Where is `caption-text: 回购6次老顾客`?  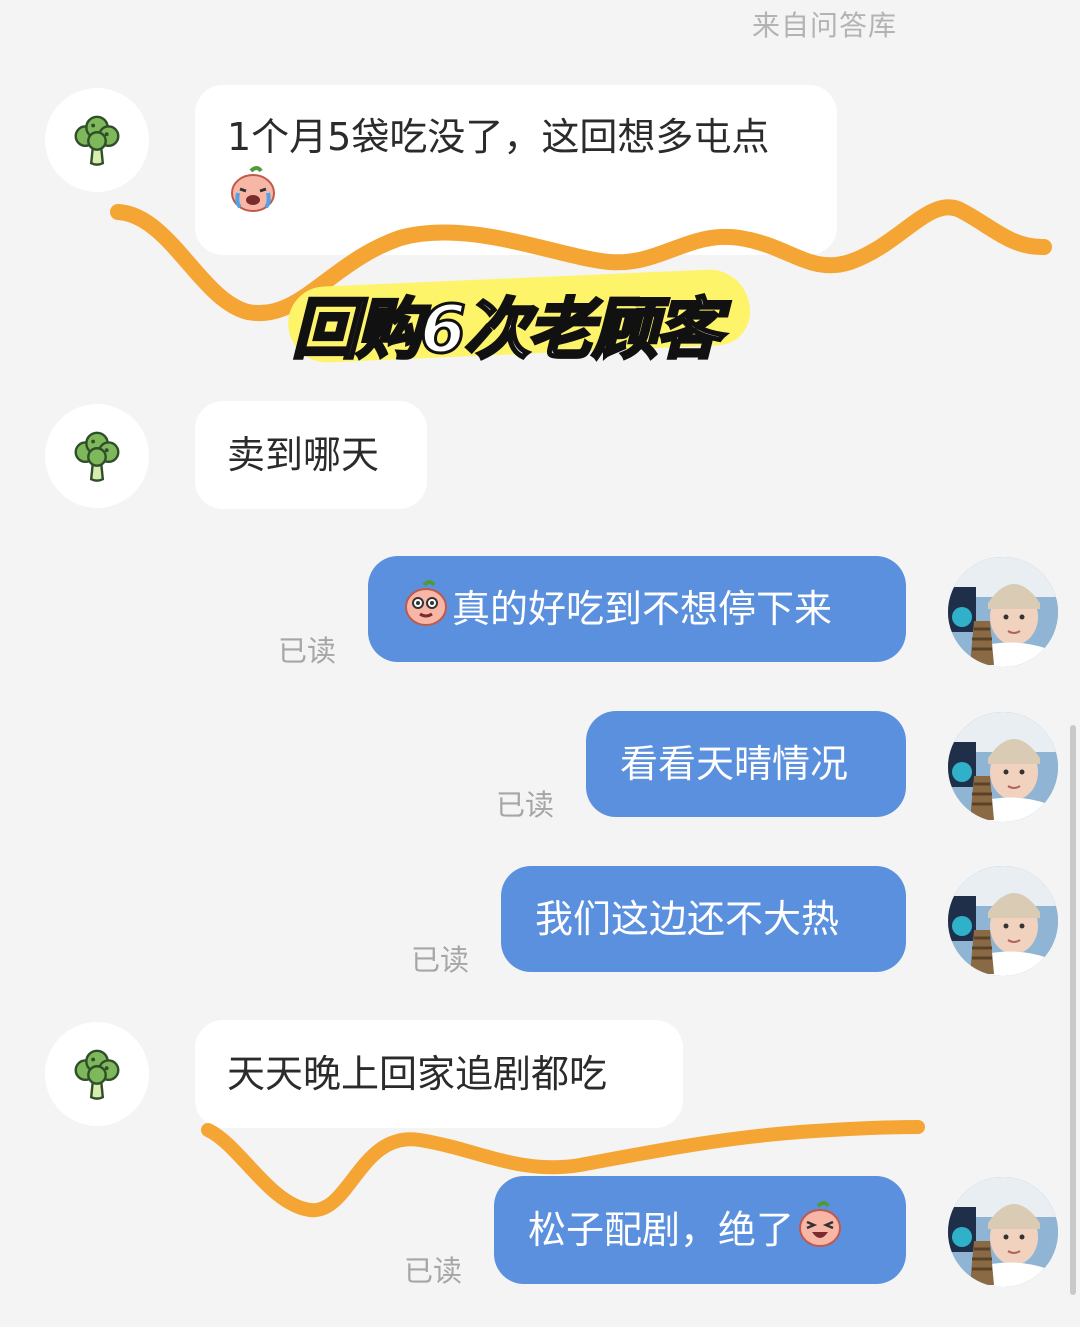 caption-text: 回购6次老顾客 is located at coordinates (507, 330).